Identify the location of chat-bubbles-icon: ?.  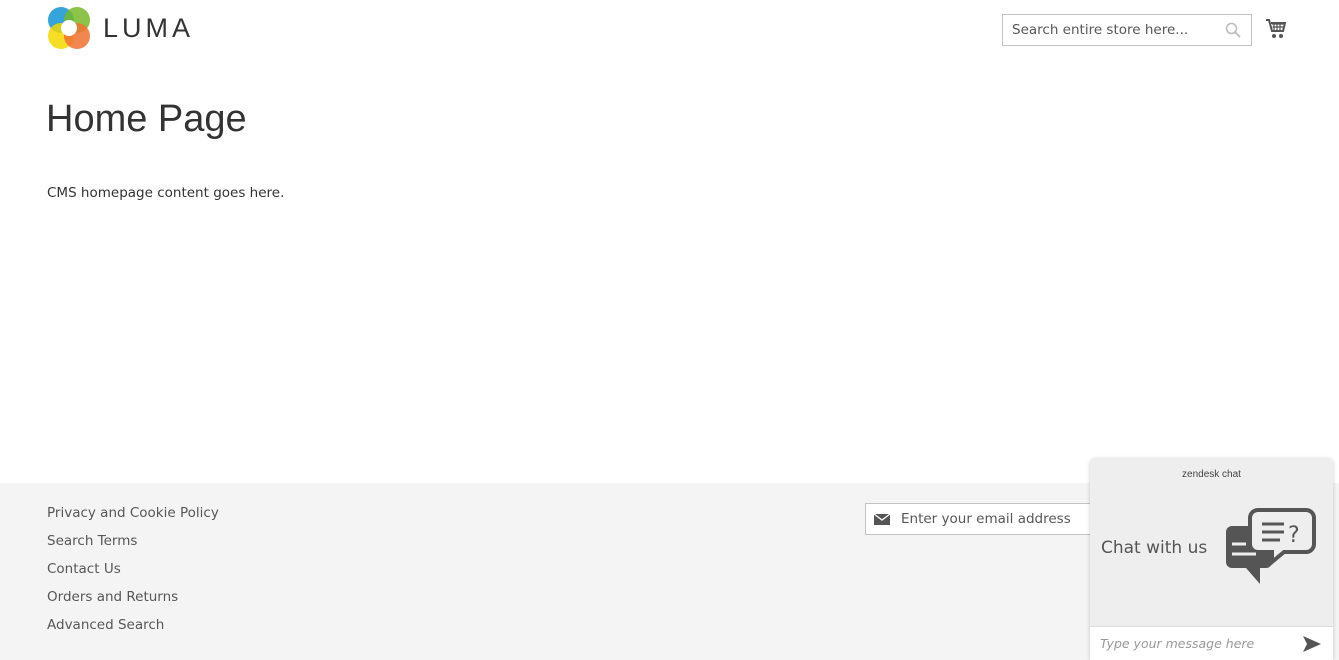
(1271, 546).